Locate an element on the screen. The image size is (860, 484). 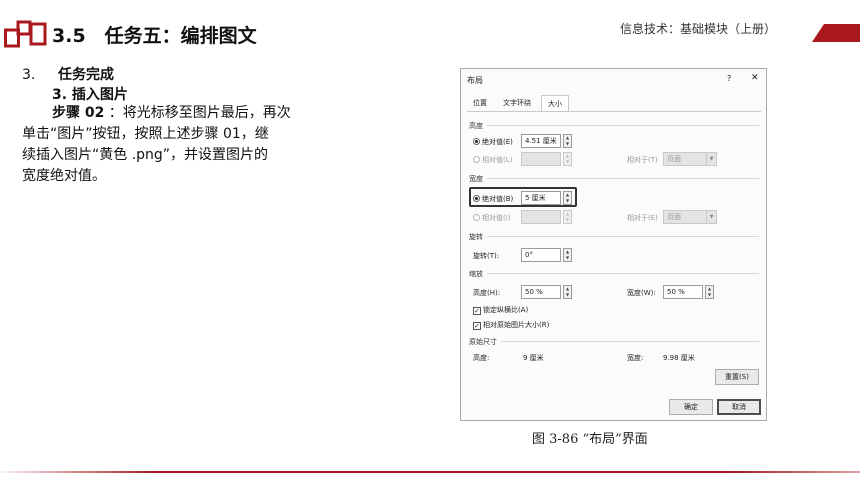
paragraph-line: 续插入图片“黄色 .png”，并设置图片的 is located at coordinates (145, 155).